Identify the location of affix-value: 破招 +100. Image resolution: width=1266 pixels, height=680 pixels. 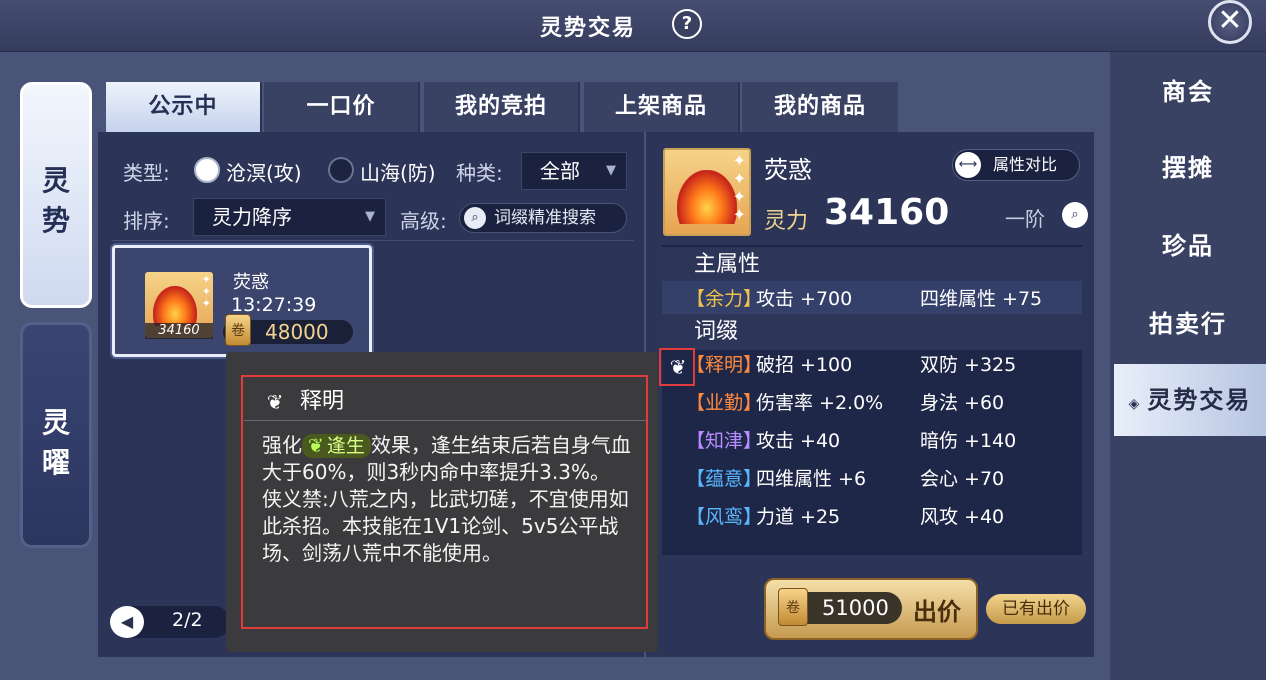
(804, 365).